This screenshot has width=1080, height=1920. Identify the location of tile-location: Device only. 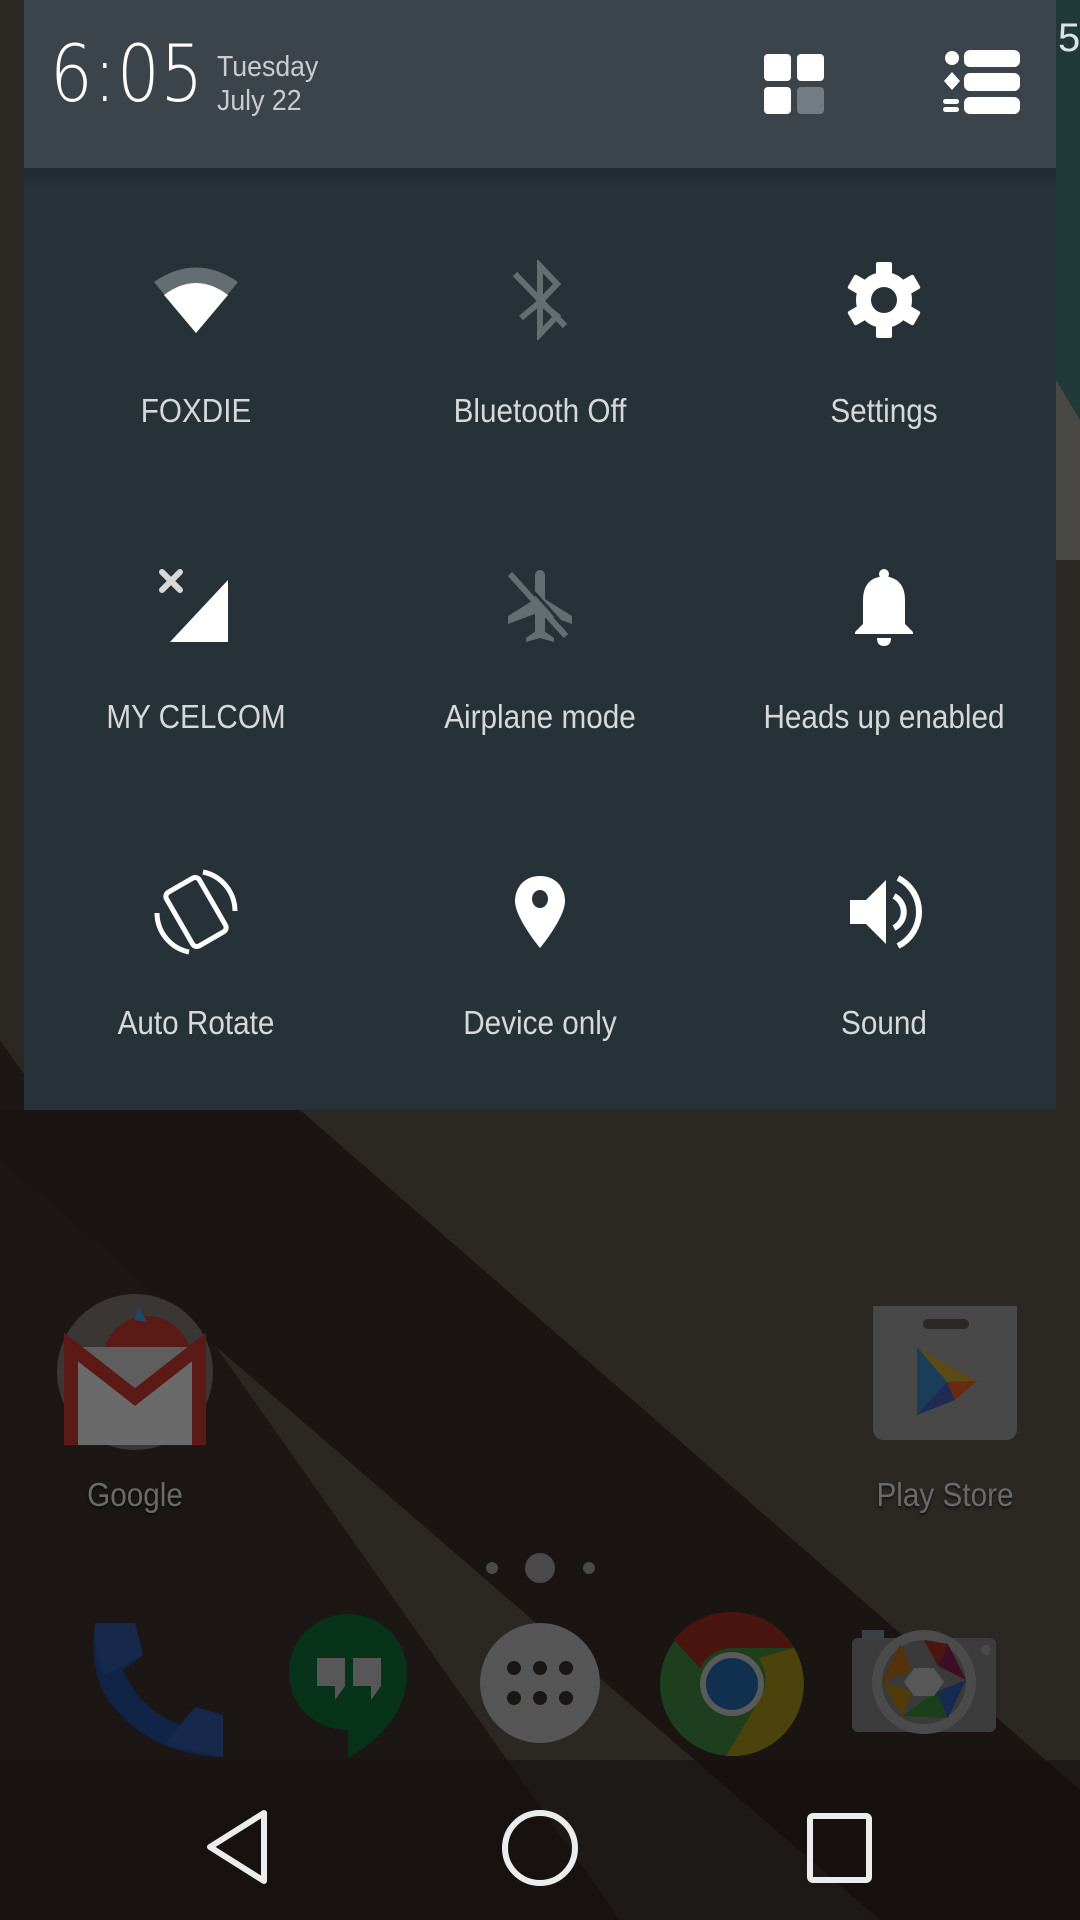
(540, 933).